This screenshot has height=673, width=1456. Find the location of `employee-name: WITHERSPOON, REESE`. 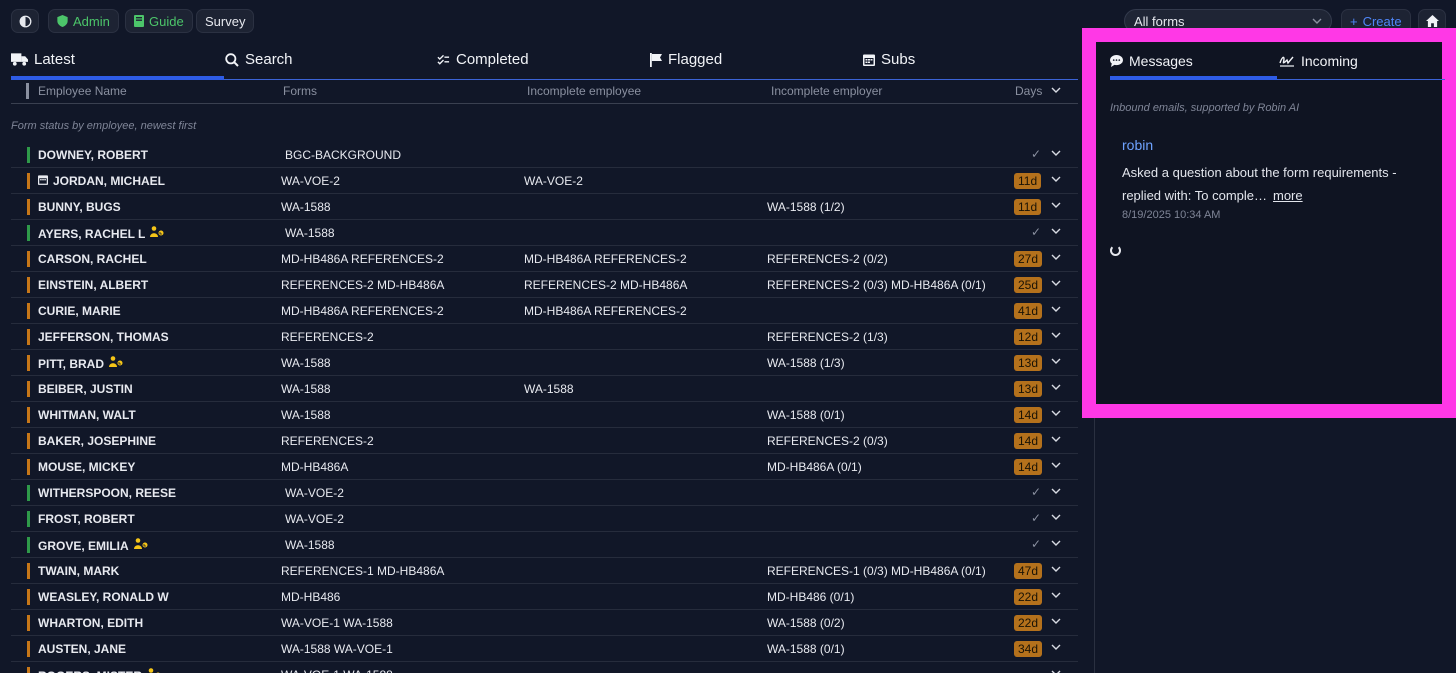

employee-name: WITHERSPOON, REESE is located at coordinates (107, 493).